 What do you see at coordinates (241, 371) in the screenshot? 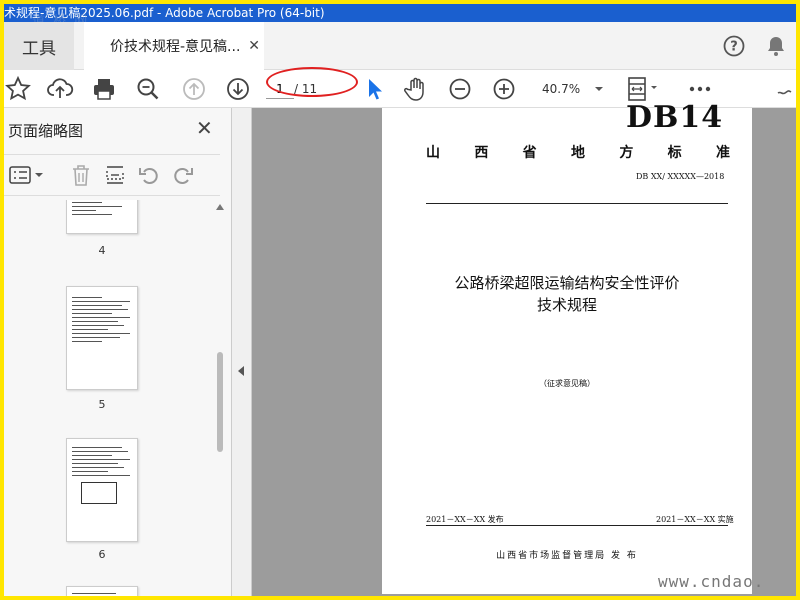
I see `collapse-panel-arrow-icon` at bounding box center [241, 371].